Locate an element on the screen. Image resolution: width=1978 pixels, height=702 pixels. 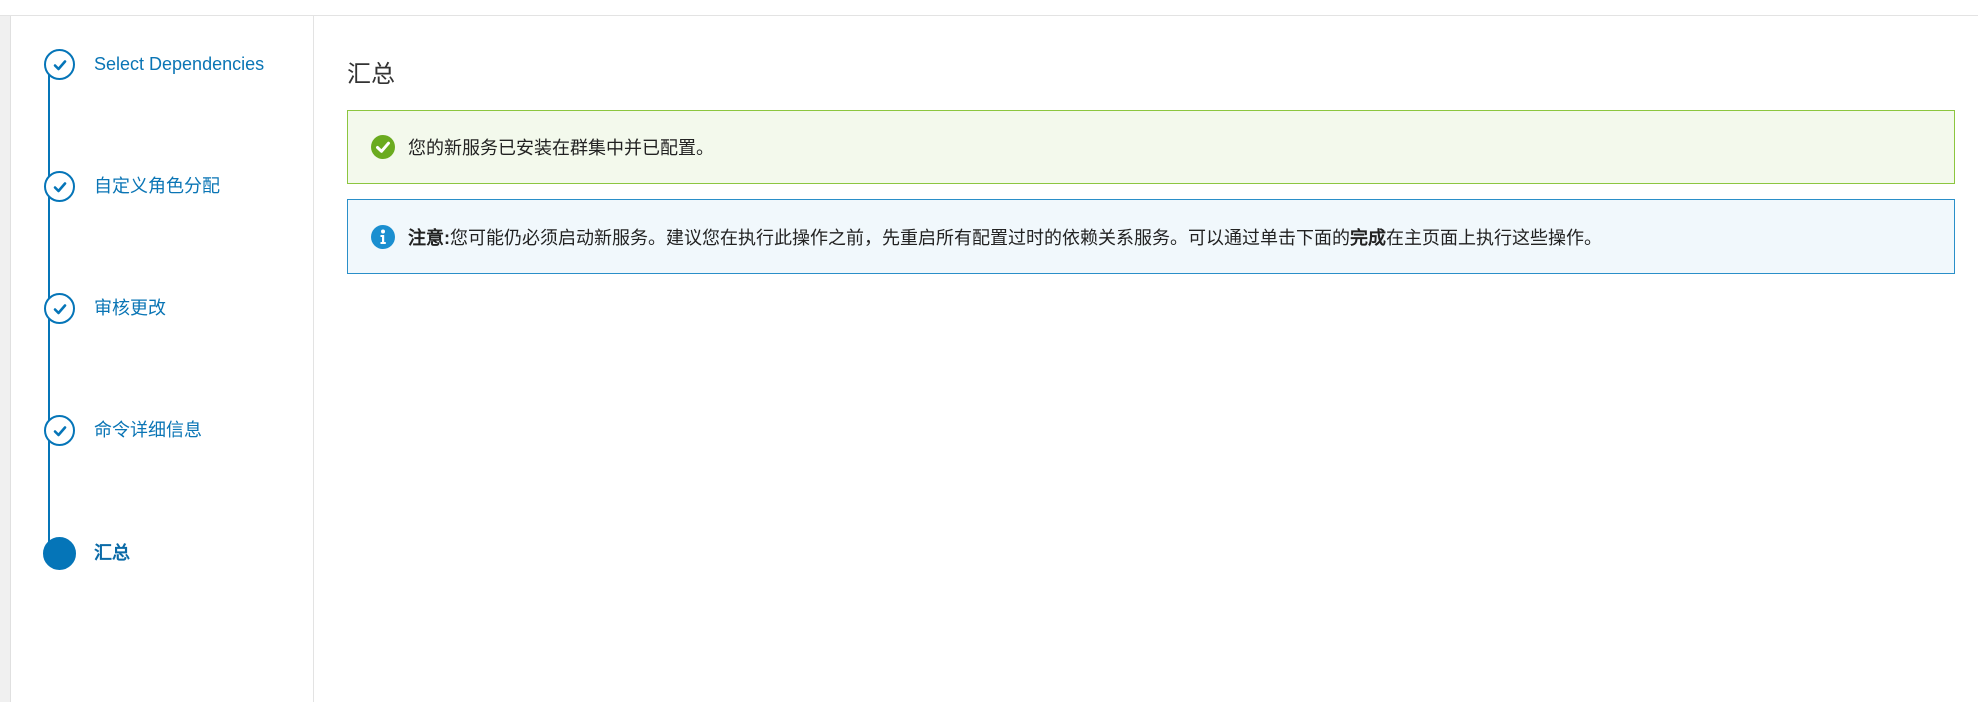
info-circle-icon is located at coordinates (383, 237).